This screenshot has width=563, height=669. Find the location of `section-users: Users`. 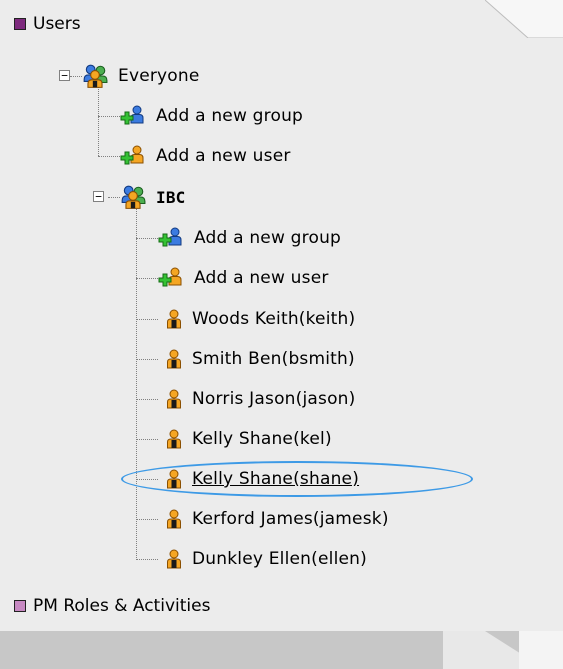

section-users: Users is located at coordinates (47, 24).